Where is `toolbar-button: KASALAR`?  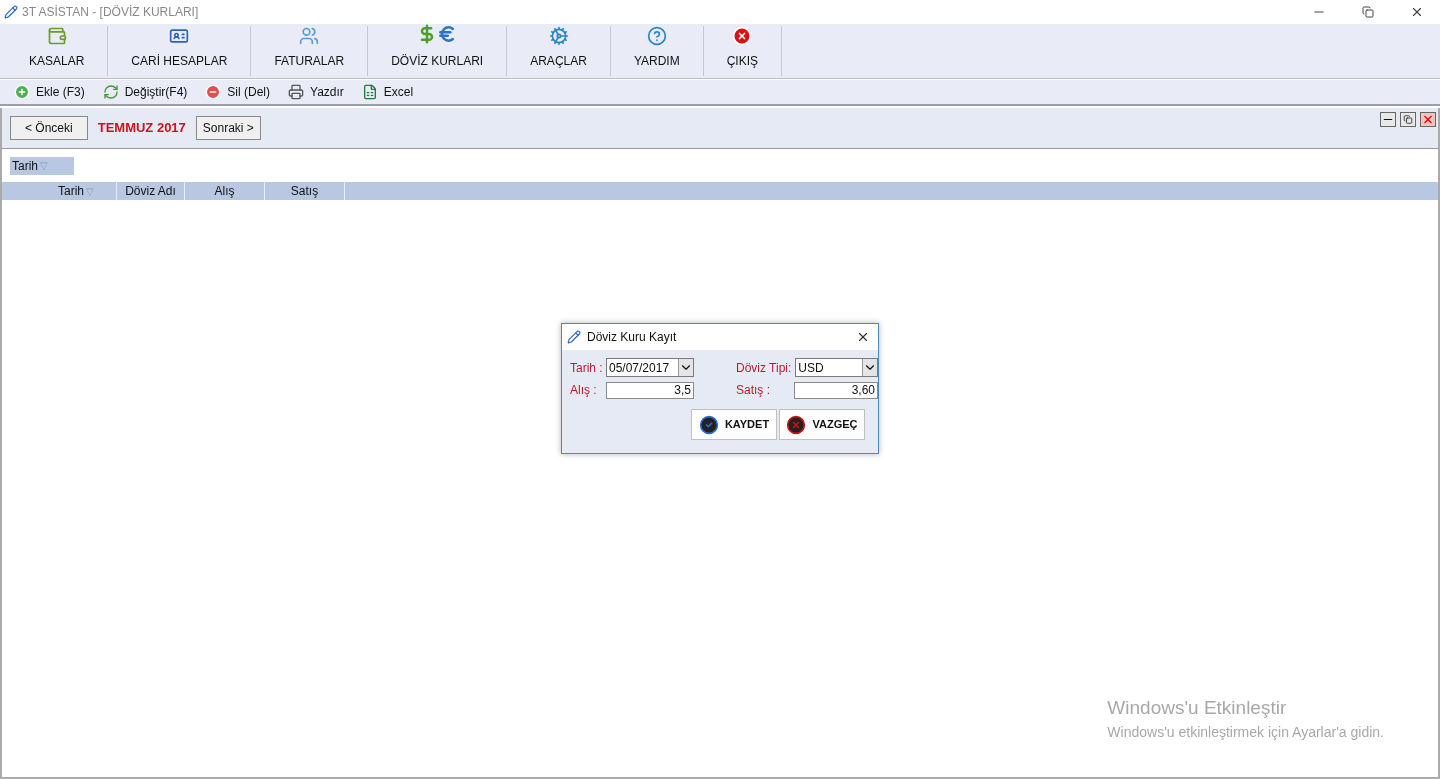 toolbar-button: KASALAR is located at coordinates (57, 51).